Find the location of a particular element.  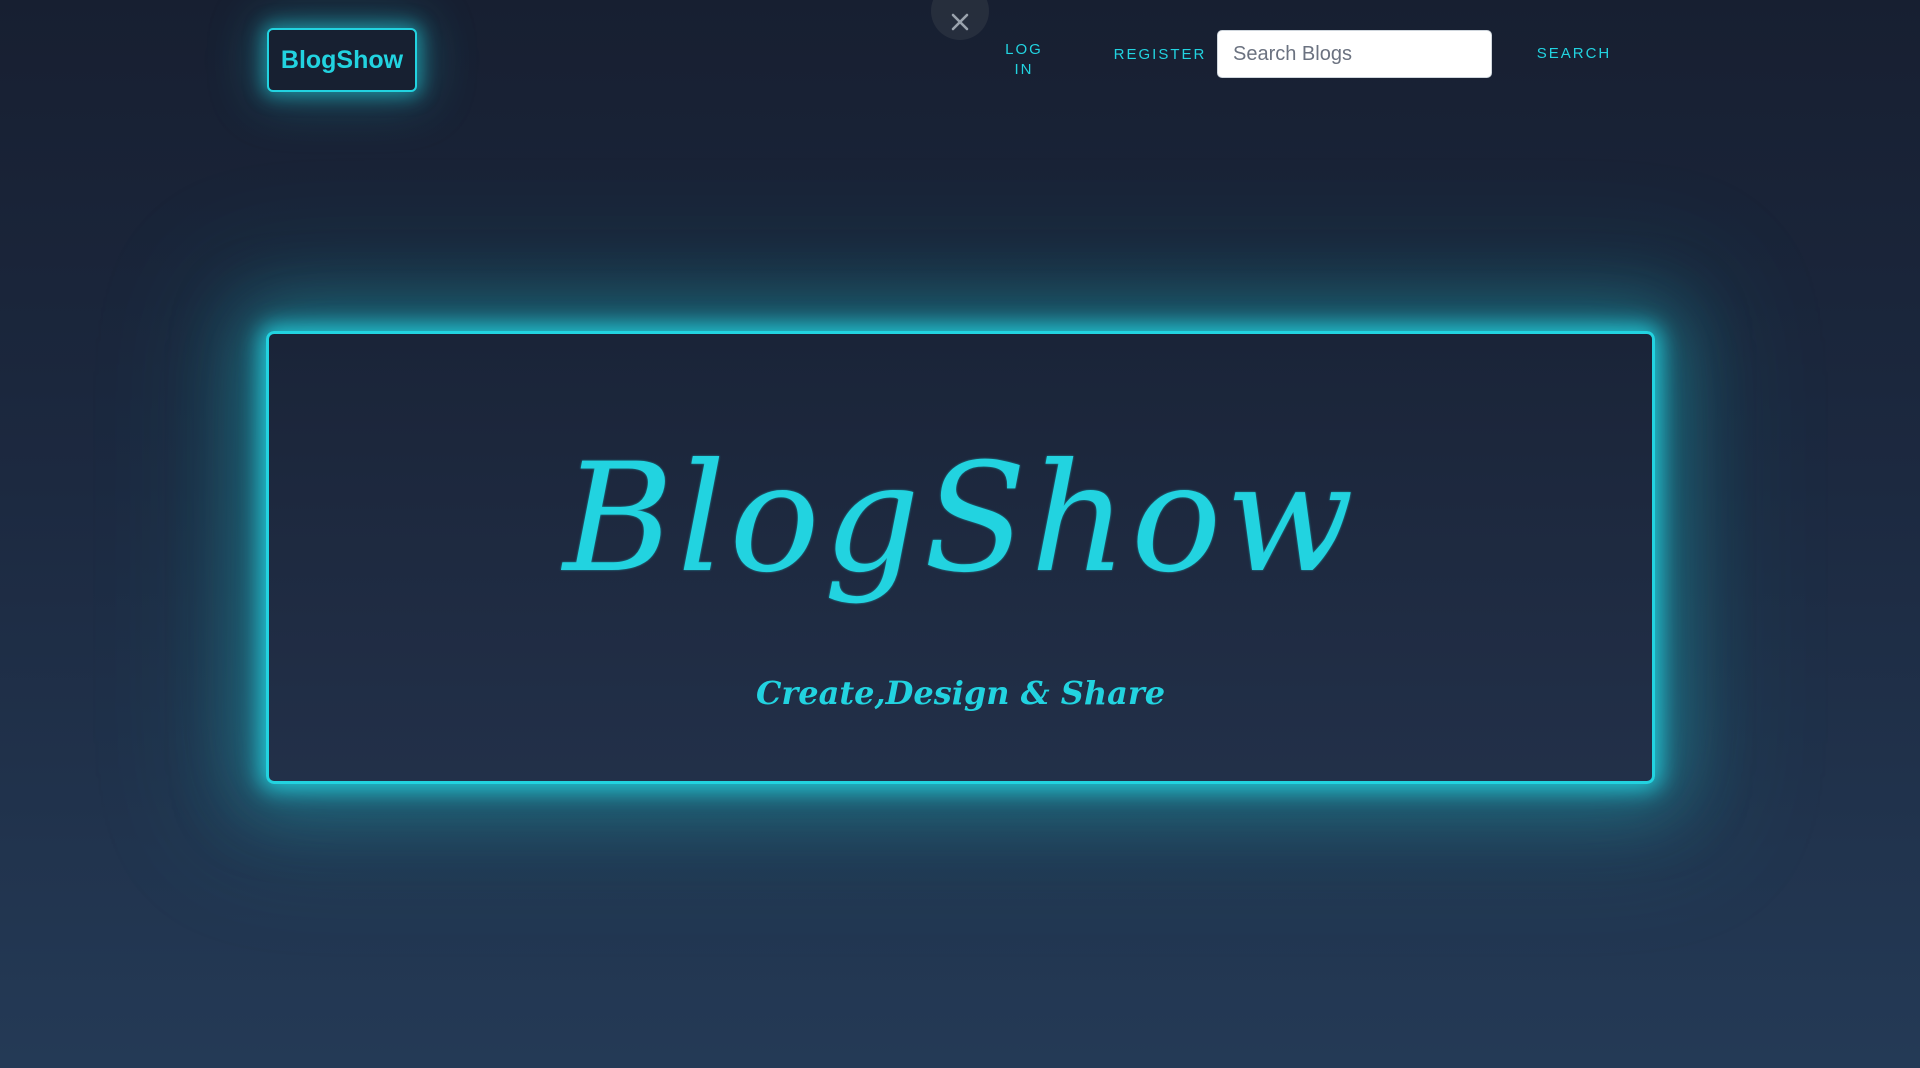

hero-title: BlogShow is located at coordinates (960, 519).